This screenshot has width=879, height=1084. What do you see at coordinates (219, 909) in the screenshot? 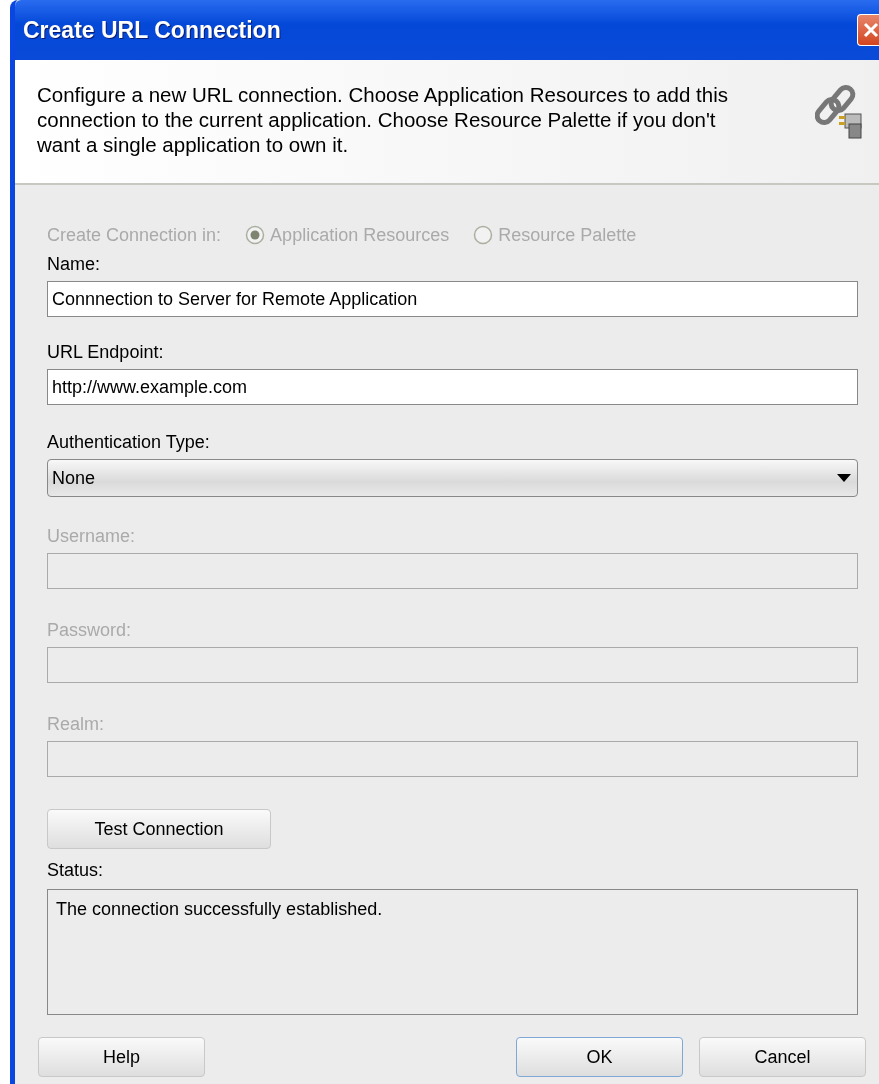
I see `status-text: The connection successfully established.` at bounding box center [219, 909].